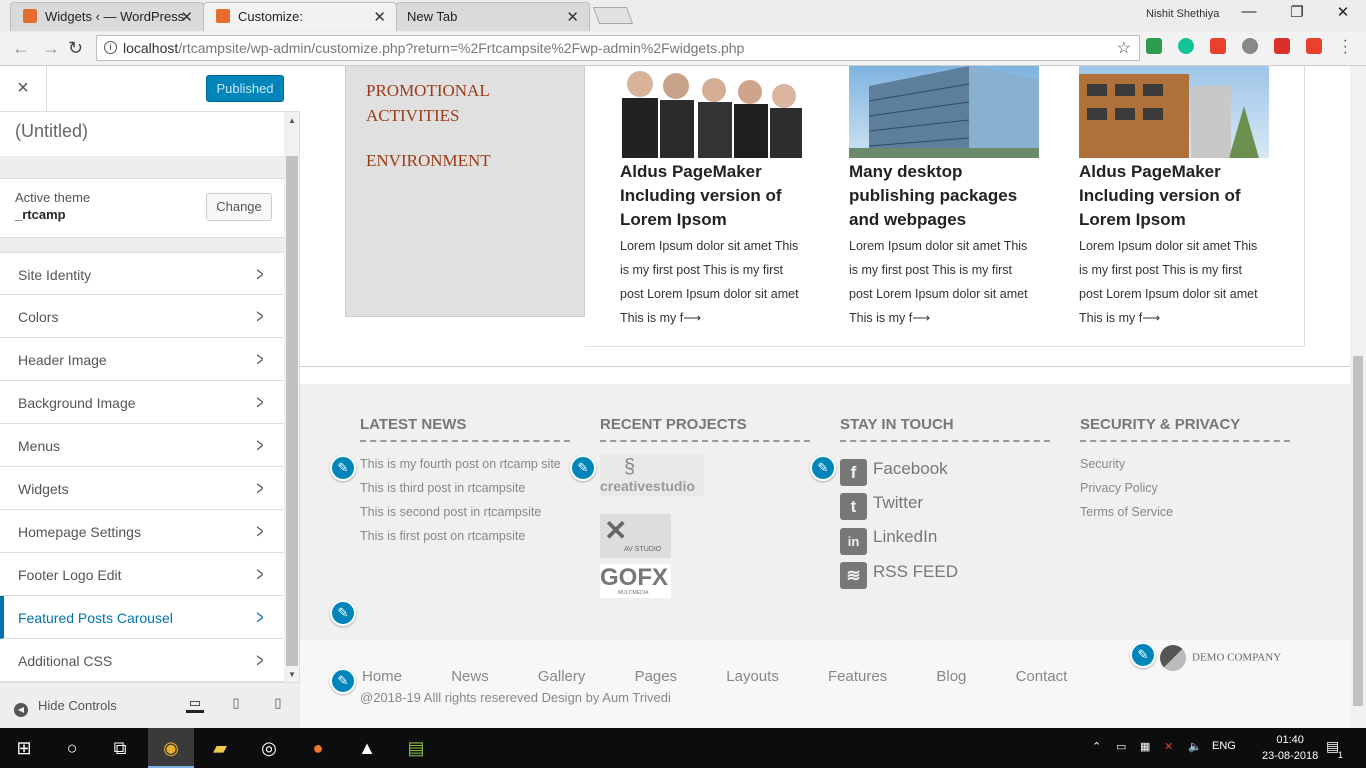 This screenshot has height=768, width=1366. I want to click on section-featured-posts-carousel: Featured Posts Carousel >, so click(142, 617).